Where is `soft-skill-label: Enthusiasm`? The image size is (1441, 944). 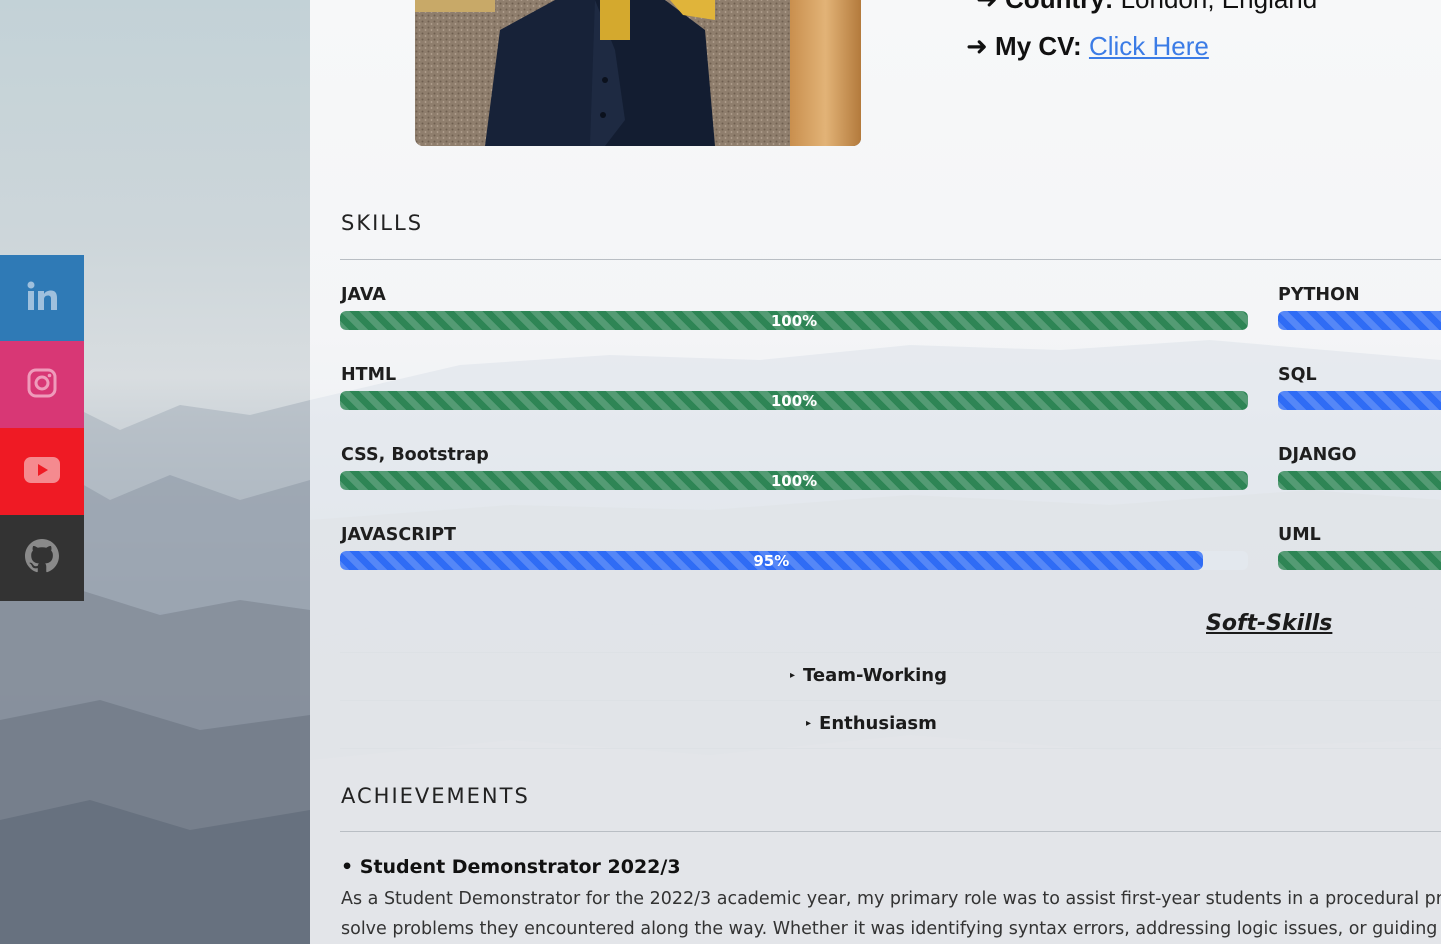
soft-skill-label: Enthusiasm is located at coordinates (878, 723).